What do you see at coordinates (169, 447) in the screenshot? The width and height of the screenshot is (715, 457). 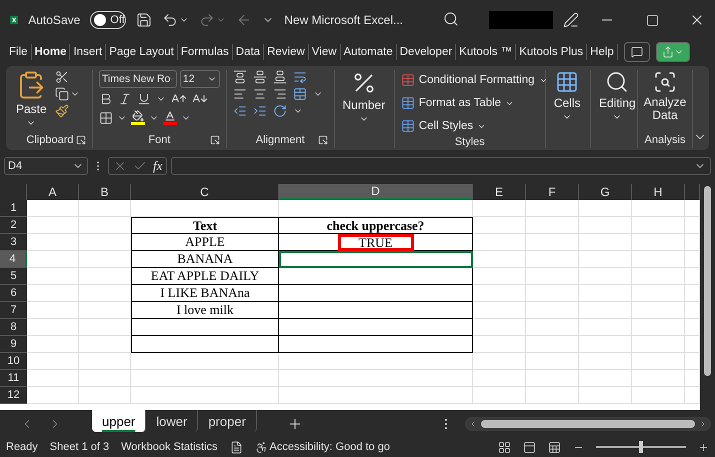 I see `workbook-statistics-link: Workbook Statistics` at bounding box center [169, 447].